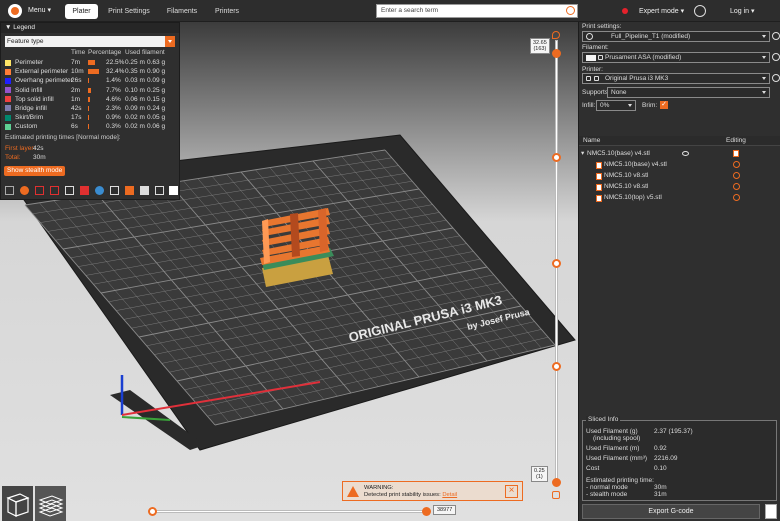 This screenshot has height=521, width=780. What do you see at coordinates (556, 53) in the screenshot?
I see `layer-slider-top-thumb` at bounding box center [556, 53].